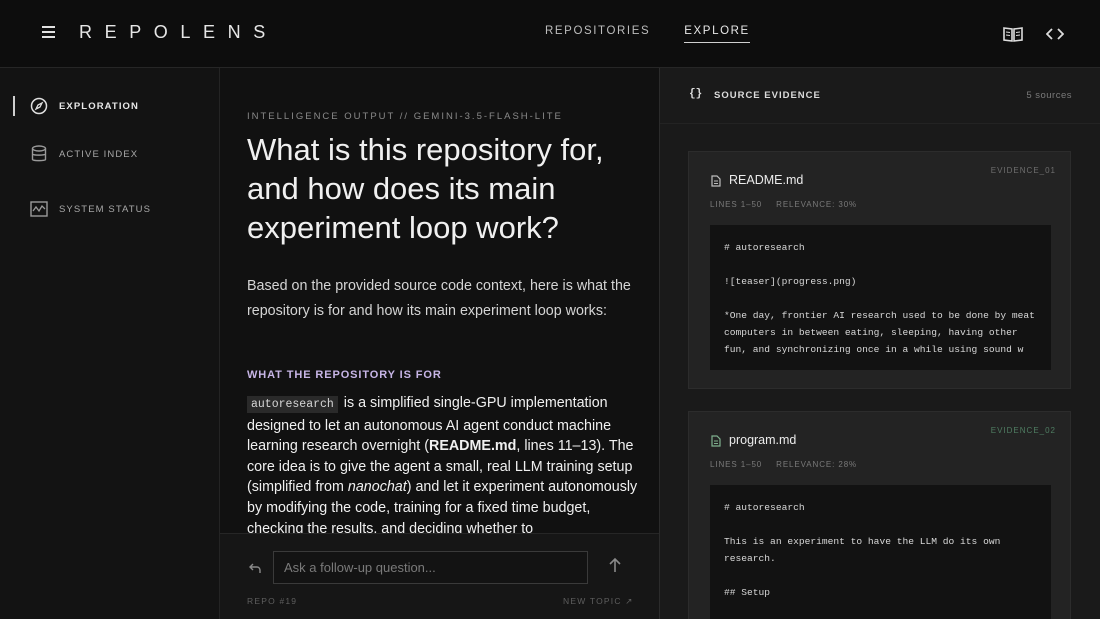  I want to click on sidebar-item-active-index: ACTIVE INDEX, so click(110, 154).